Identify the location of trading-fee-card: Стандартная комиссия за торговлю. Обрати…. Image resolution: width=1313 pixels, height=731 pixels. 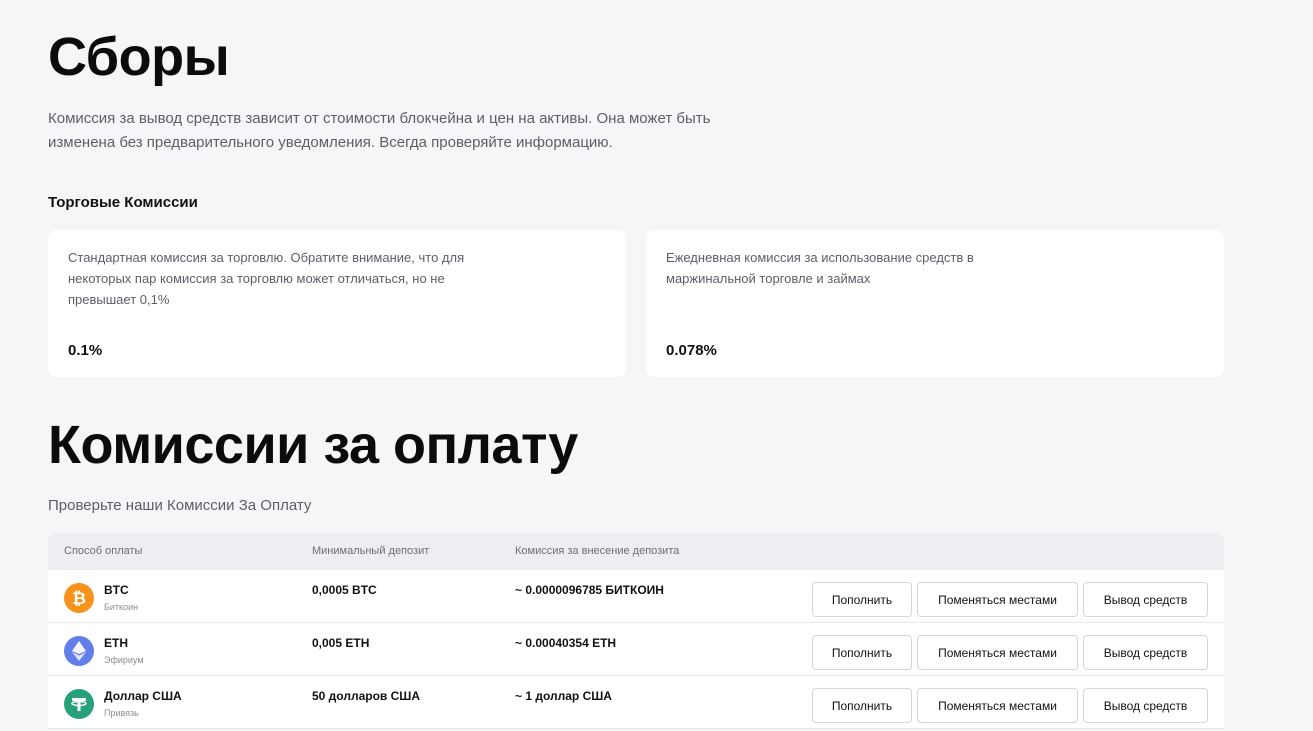
(337, 303).